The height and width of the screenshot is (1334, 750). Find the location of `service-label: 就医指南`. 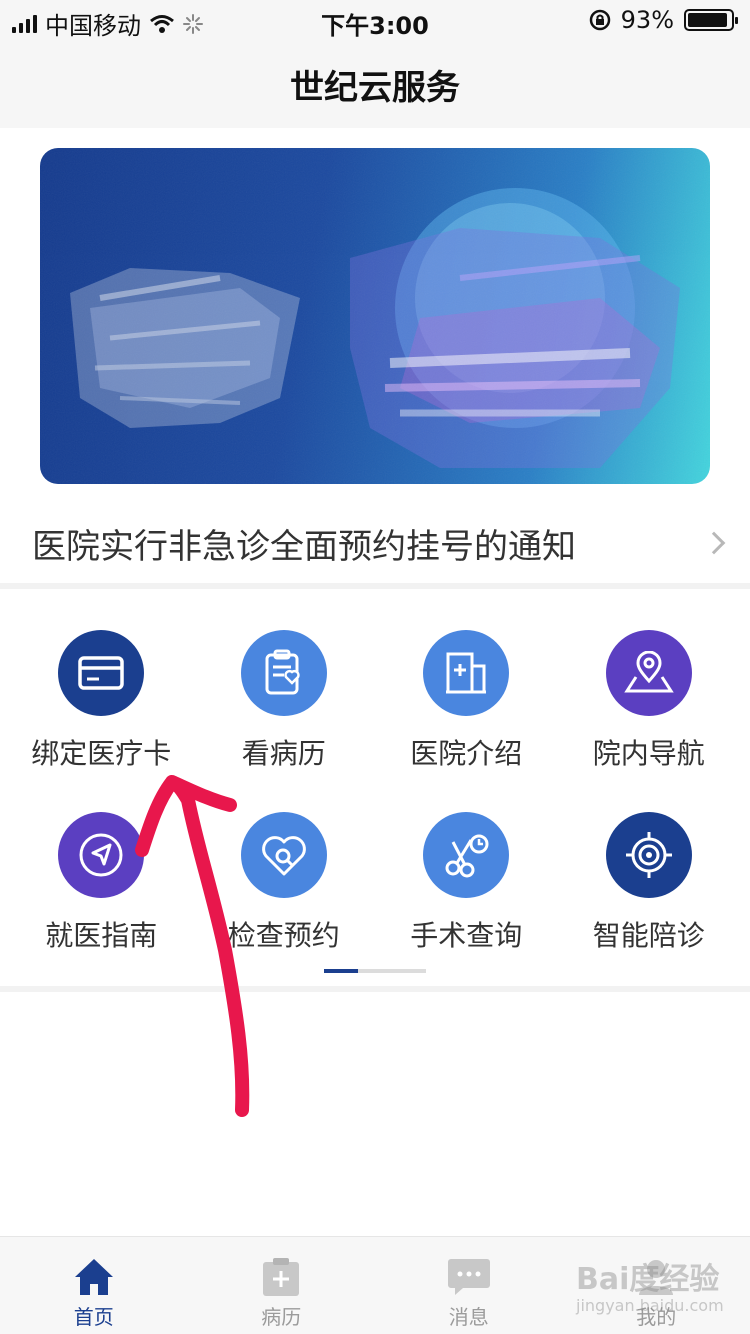

service-label: 就医指南 is located at coordinates (101, 935).